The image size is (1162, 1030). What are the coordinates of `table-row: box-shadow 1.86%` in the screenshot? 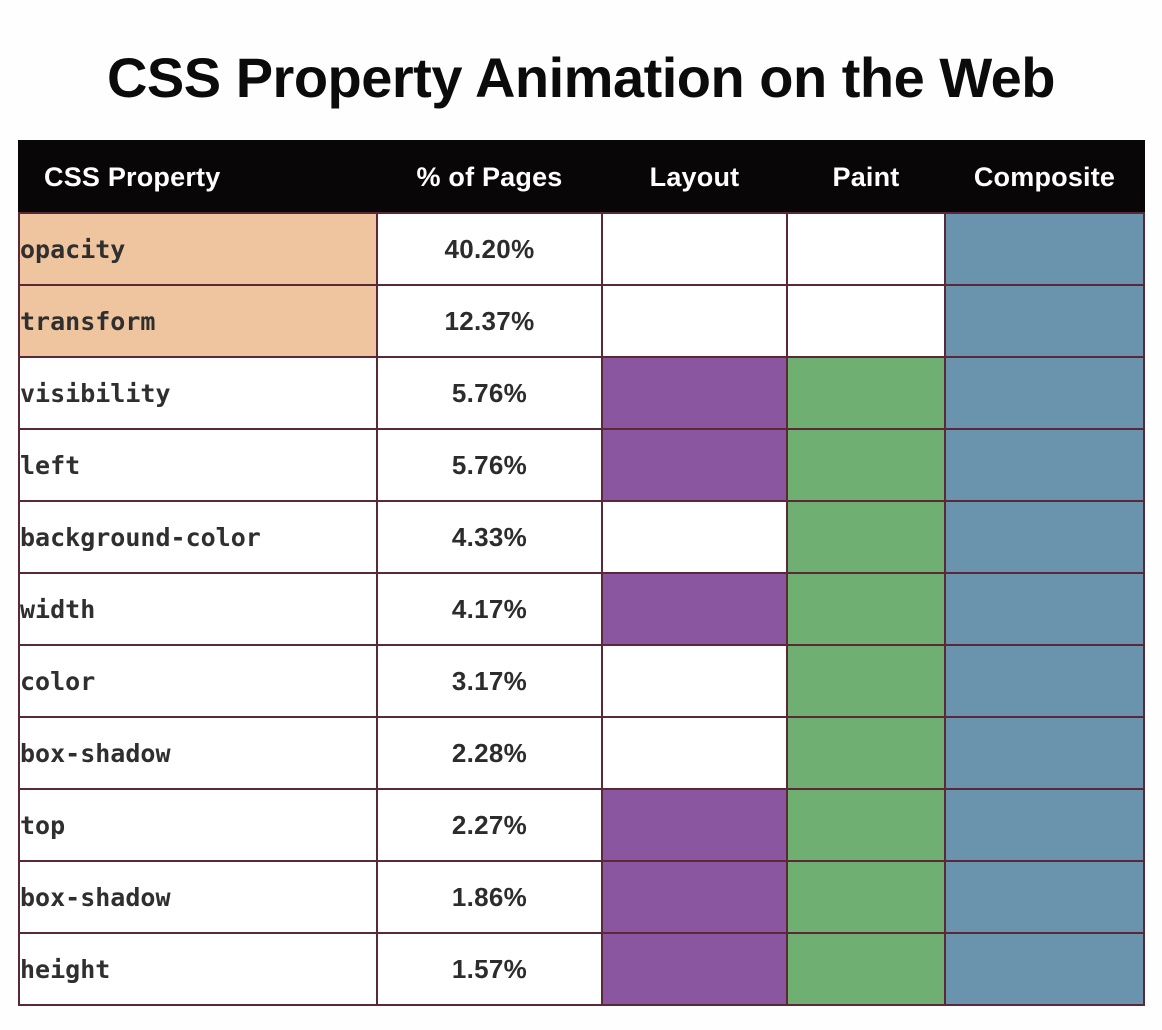 It's located at (581, 897).